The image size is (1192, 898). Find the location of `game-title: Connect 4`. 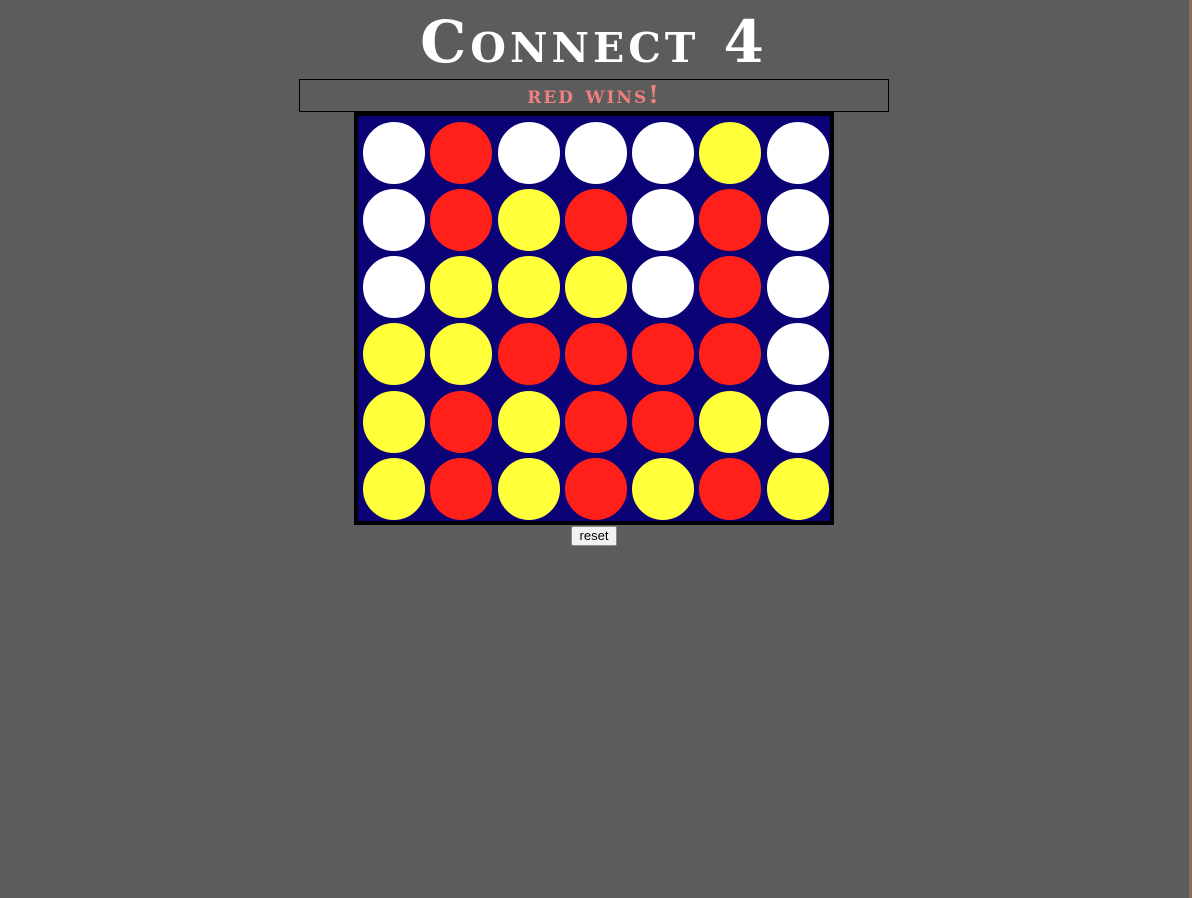

game-title: Connect 4 is located at coordinates (594, 42).